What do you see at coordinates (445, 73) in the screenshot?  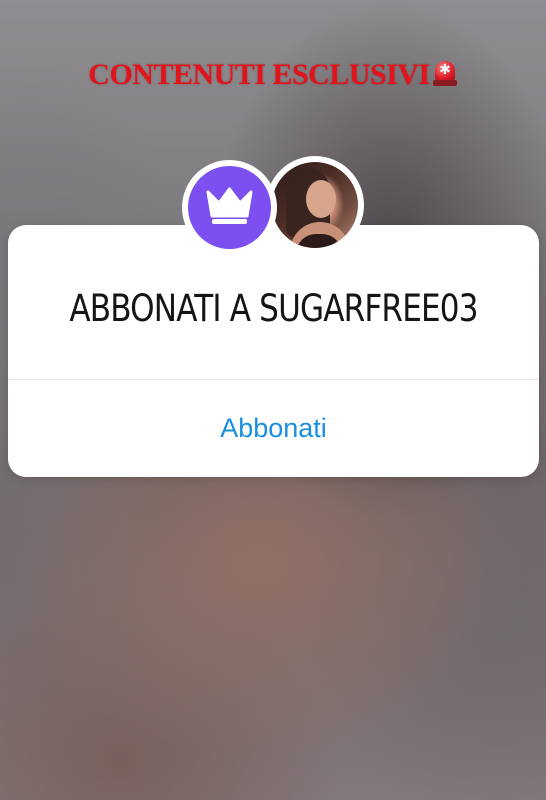 I see `rotating-light-icon: ✱` at bounding box center [445, 73].